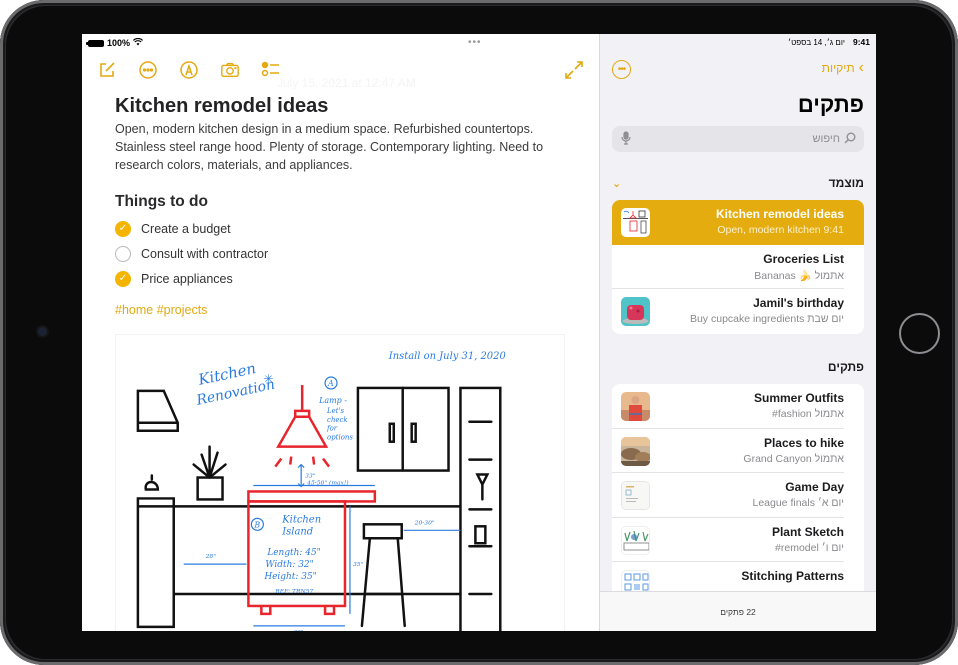 This screenshot has height=665, width=958. Describe the element at coordinates (157, 410) in the screenshot. I see `range-hood` at that location.